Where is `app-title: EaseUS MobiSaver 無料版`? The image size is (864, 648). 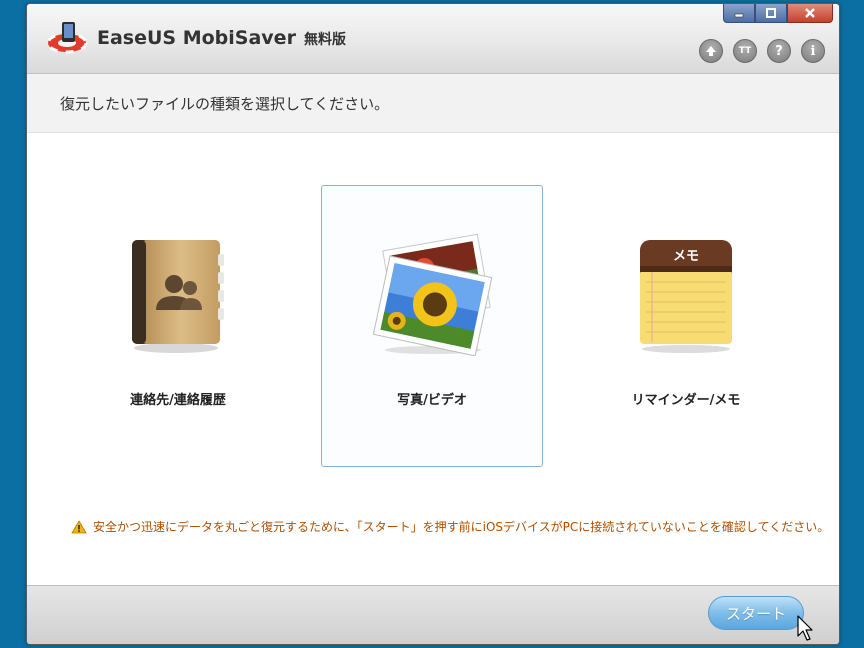 app-title: EaseUS MobiSaver 無料版 is located at coordinates (221, 38).